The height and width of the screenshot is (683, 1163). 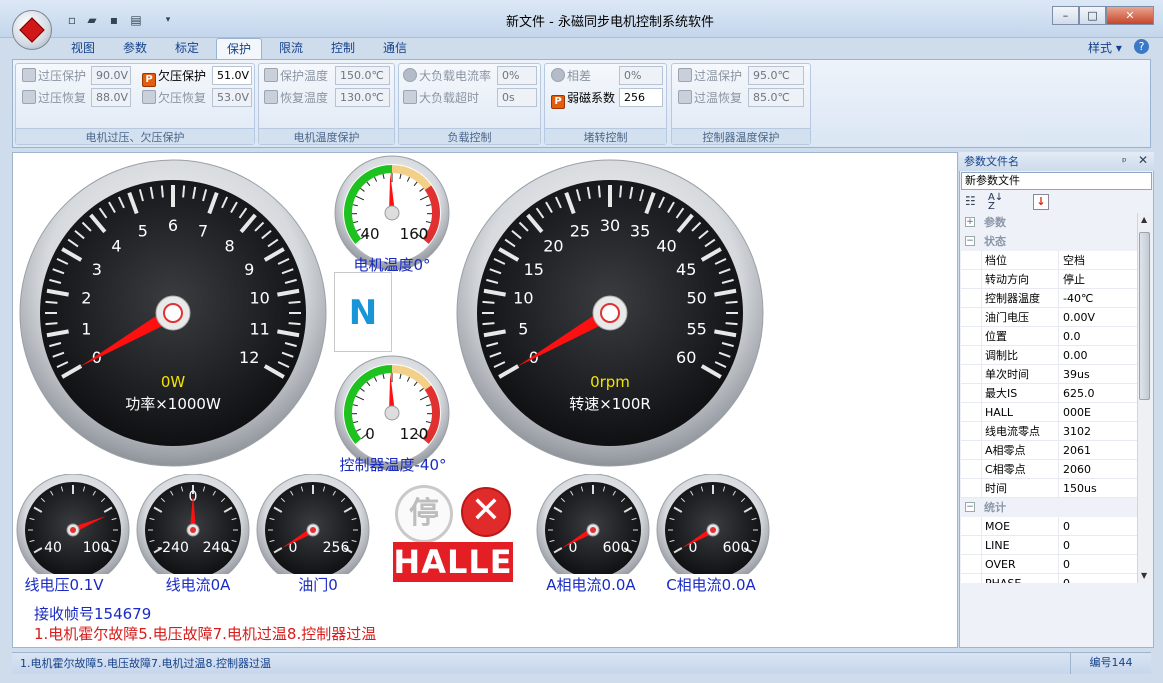 I want to click on motor-temp-recover-field: 130.0℃, so click(x=362, y=97).